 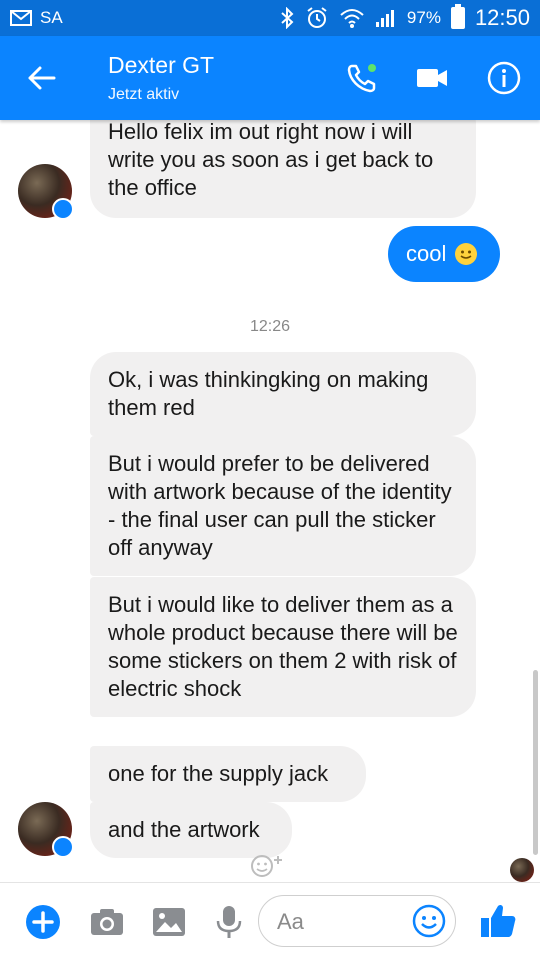 What do you see at coordinates (107, 922) in the screenshot?
I see `camera-icon` at bounding box center [107, 922].